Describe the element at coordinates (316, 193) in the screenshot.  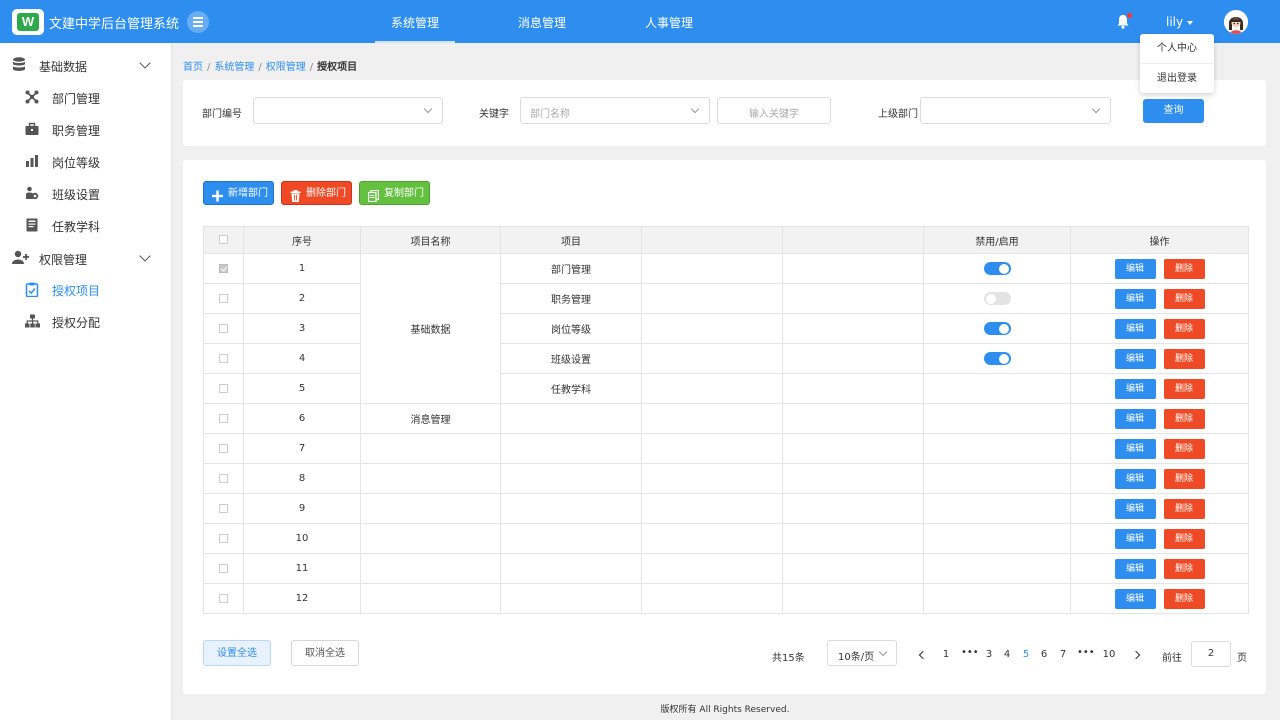
I see `delete-department-button: 删除部门` at that location.